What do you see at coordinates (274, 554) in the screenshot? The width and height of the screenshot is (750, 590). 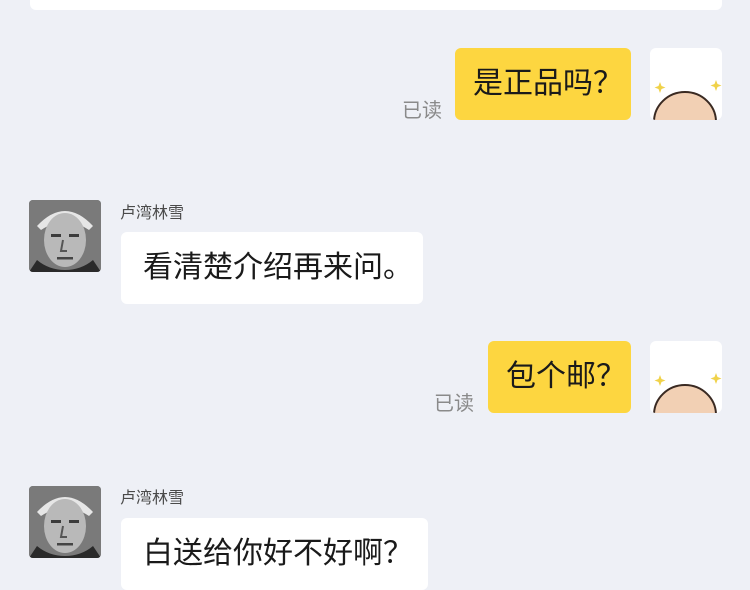 I see `received-message-bubble: 白送给你好不好啊？` at bounding box center [274, 554].